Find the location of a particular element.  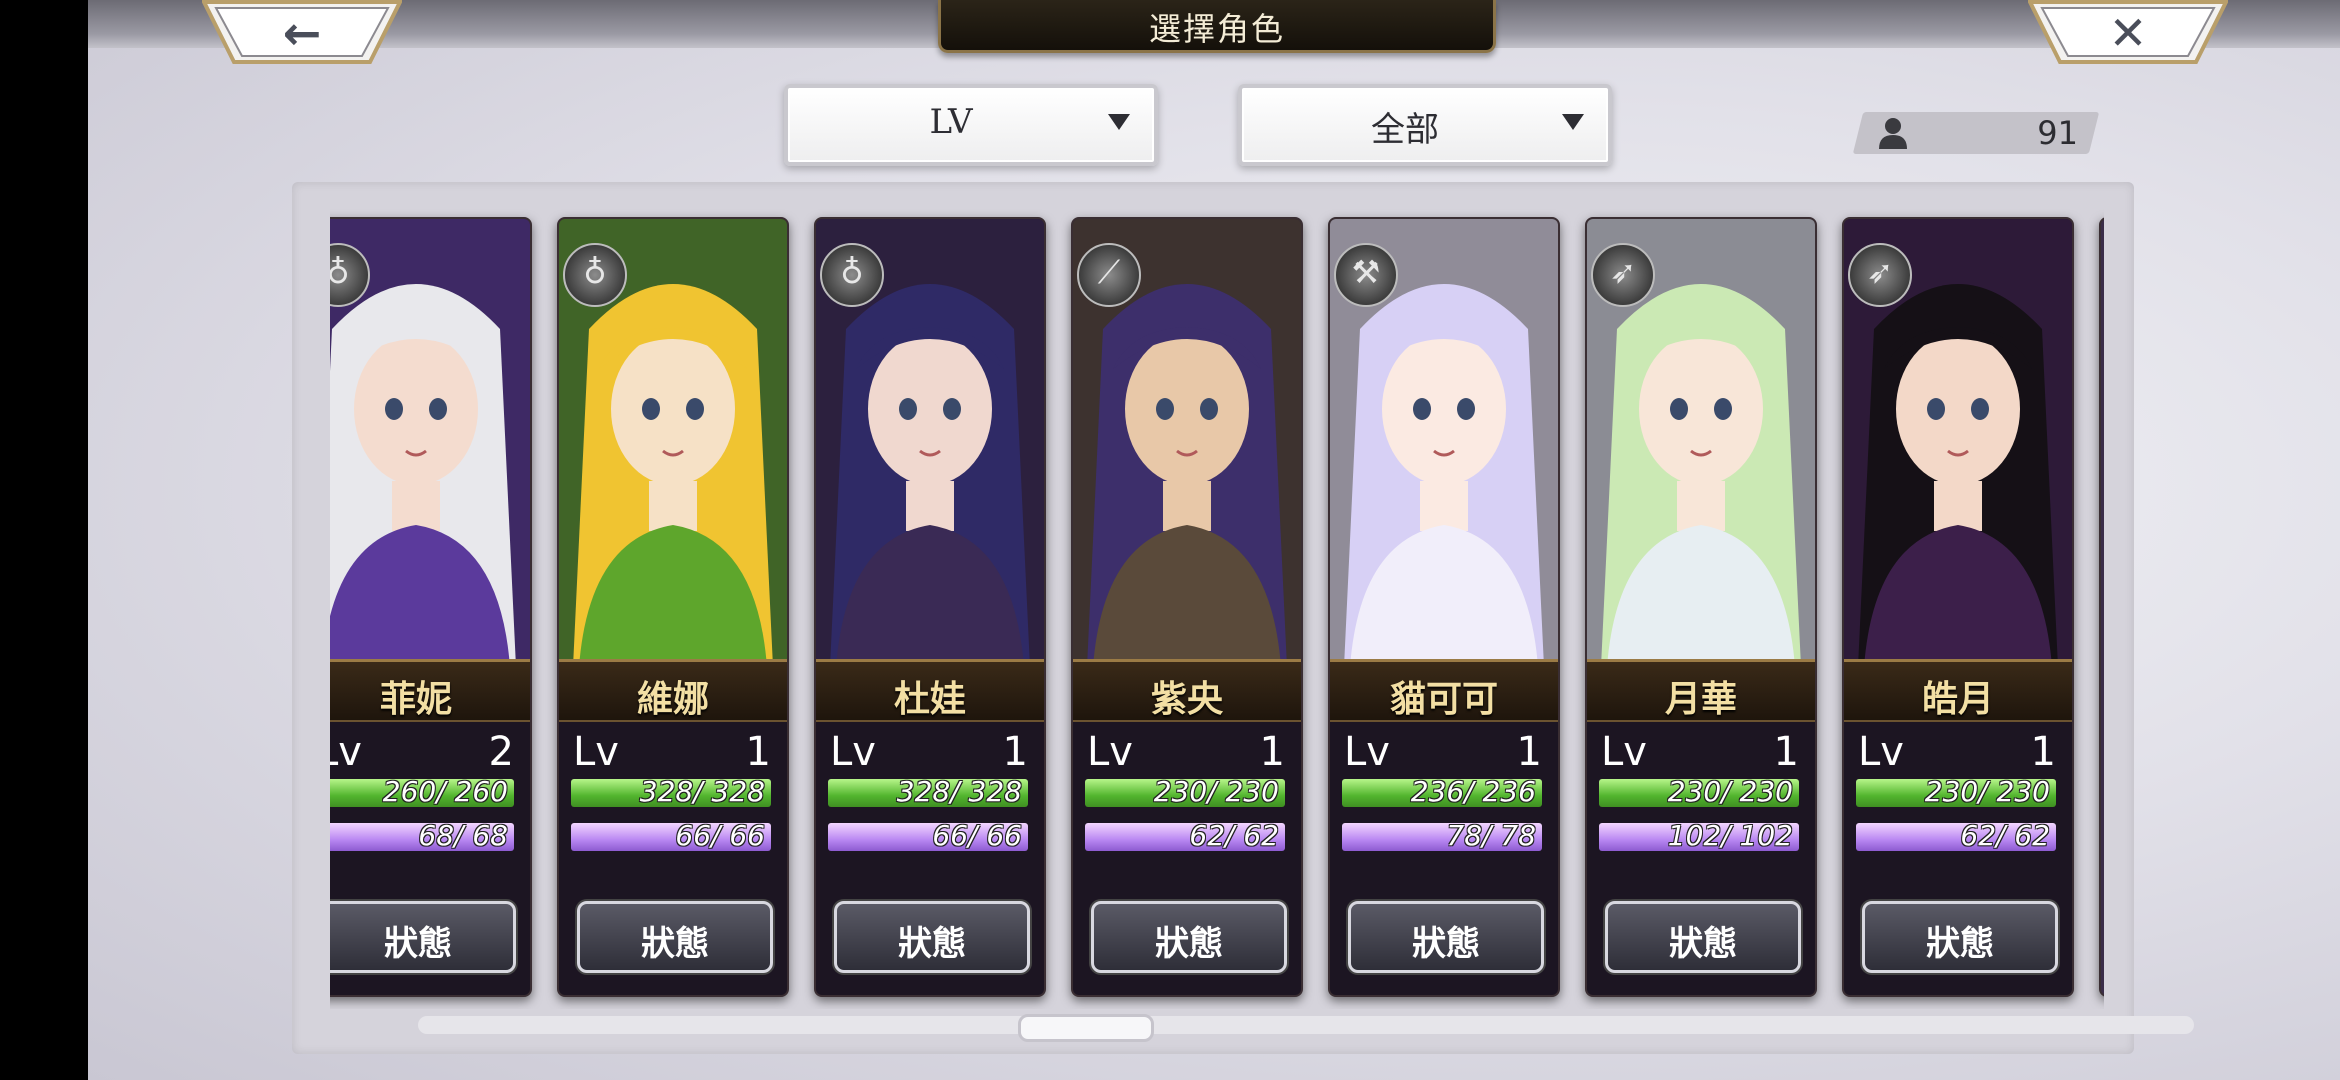

filter-dropdown: 全部 is located at coordinates (1425, 125).